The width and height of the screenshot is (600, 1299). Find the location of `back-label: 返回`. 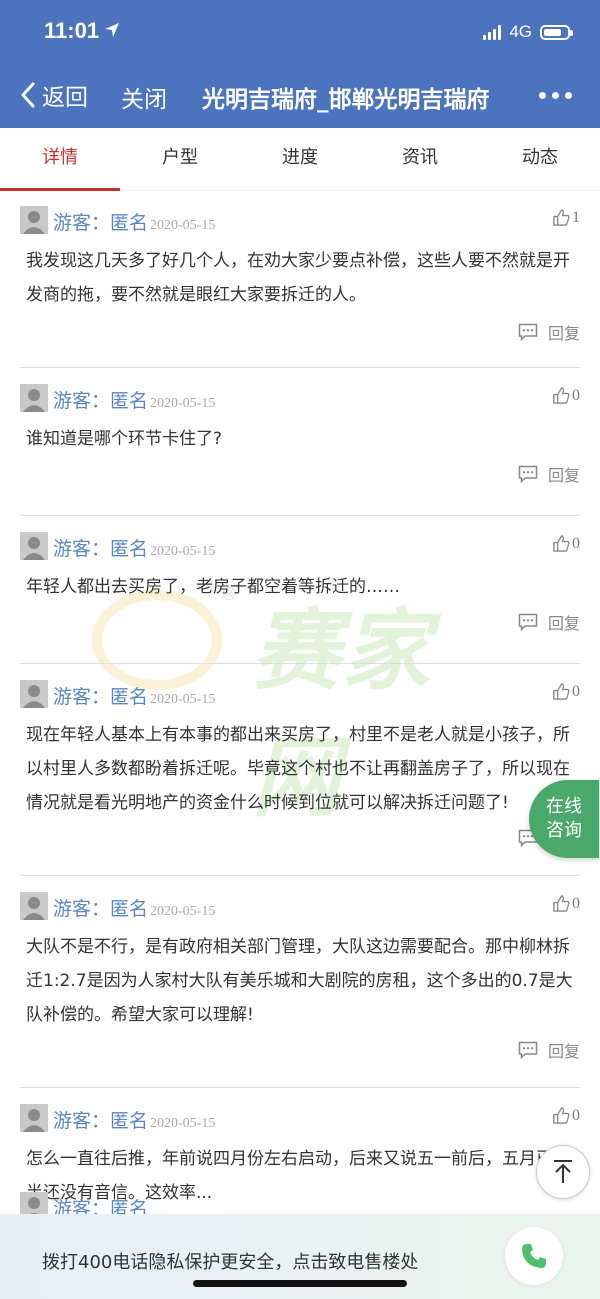

back-label: 返回 is located at coordinates (65, 98).